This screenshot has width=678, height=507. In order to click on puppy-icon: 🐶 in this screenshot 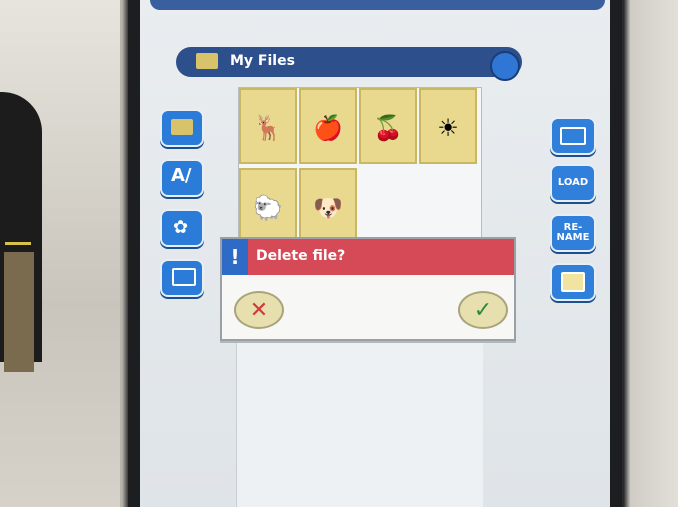, I will do `click(328, 208)`.